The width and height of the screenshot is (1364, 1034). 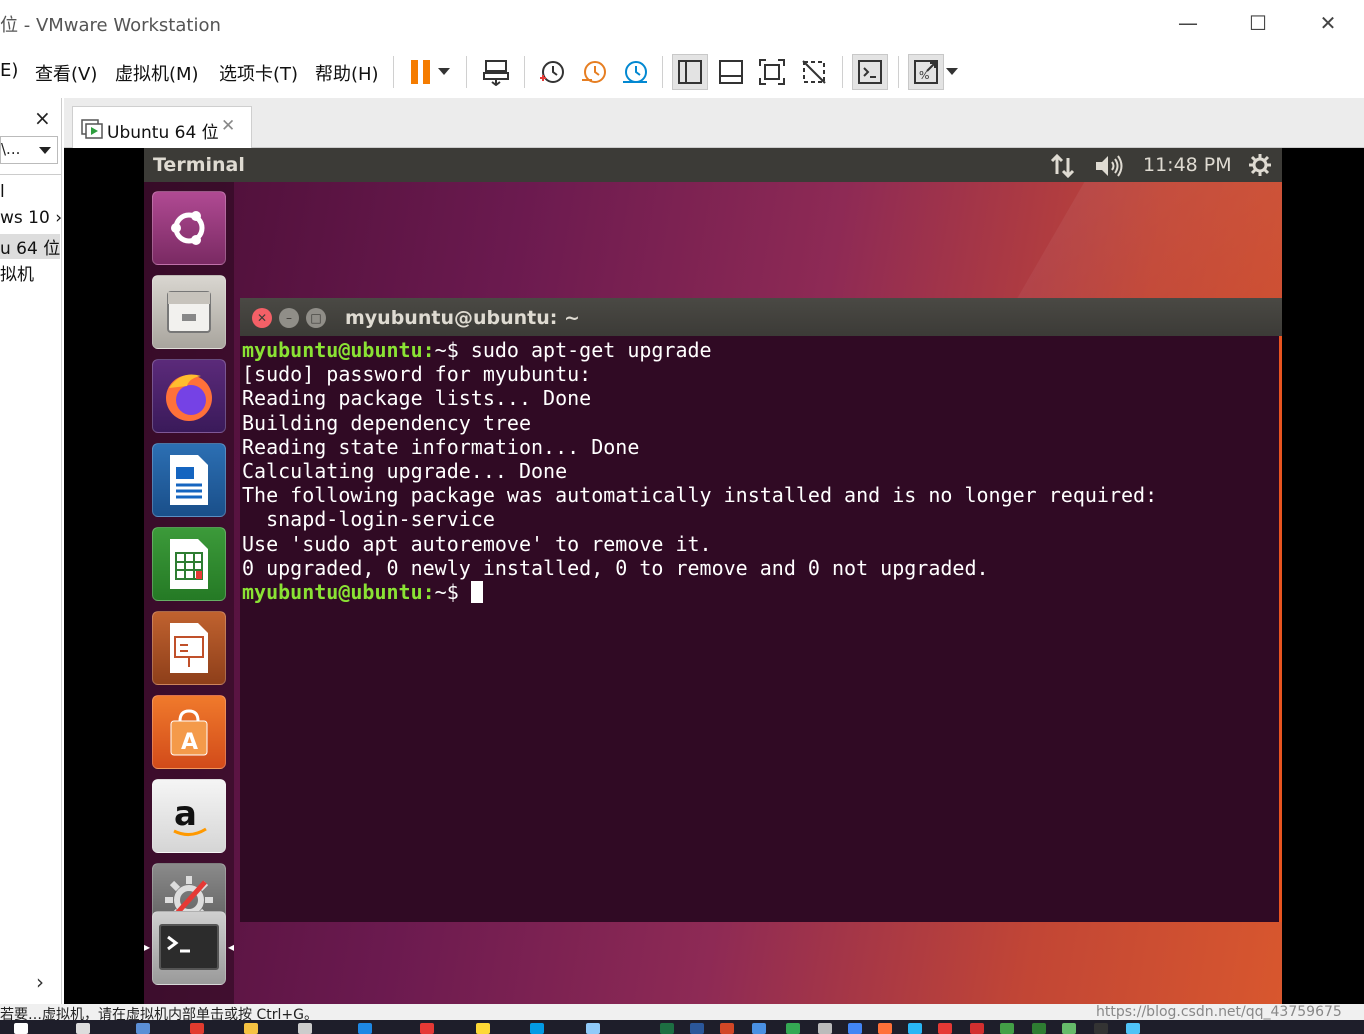 I want to click on menu-vm: 虚拟机(M), so click(x=157, y=73).